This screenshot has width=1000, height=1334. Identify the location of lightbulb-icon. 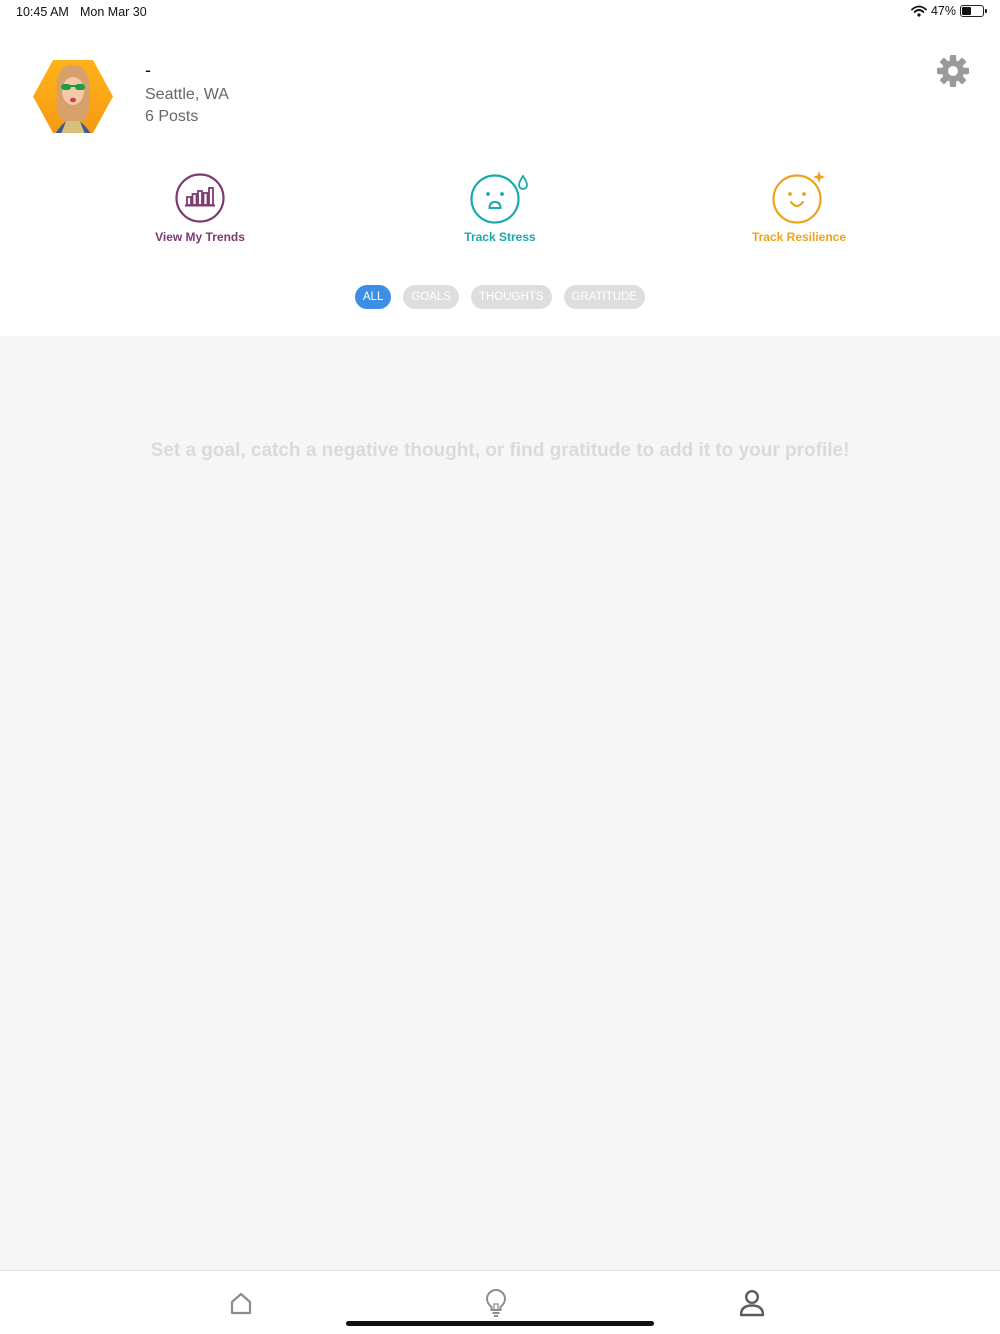
(496, 1303).